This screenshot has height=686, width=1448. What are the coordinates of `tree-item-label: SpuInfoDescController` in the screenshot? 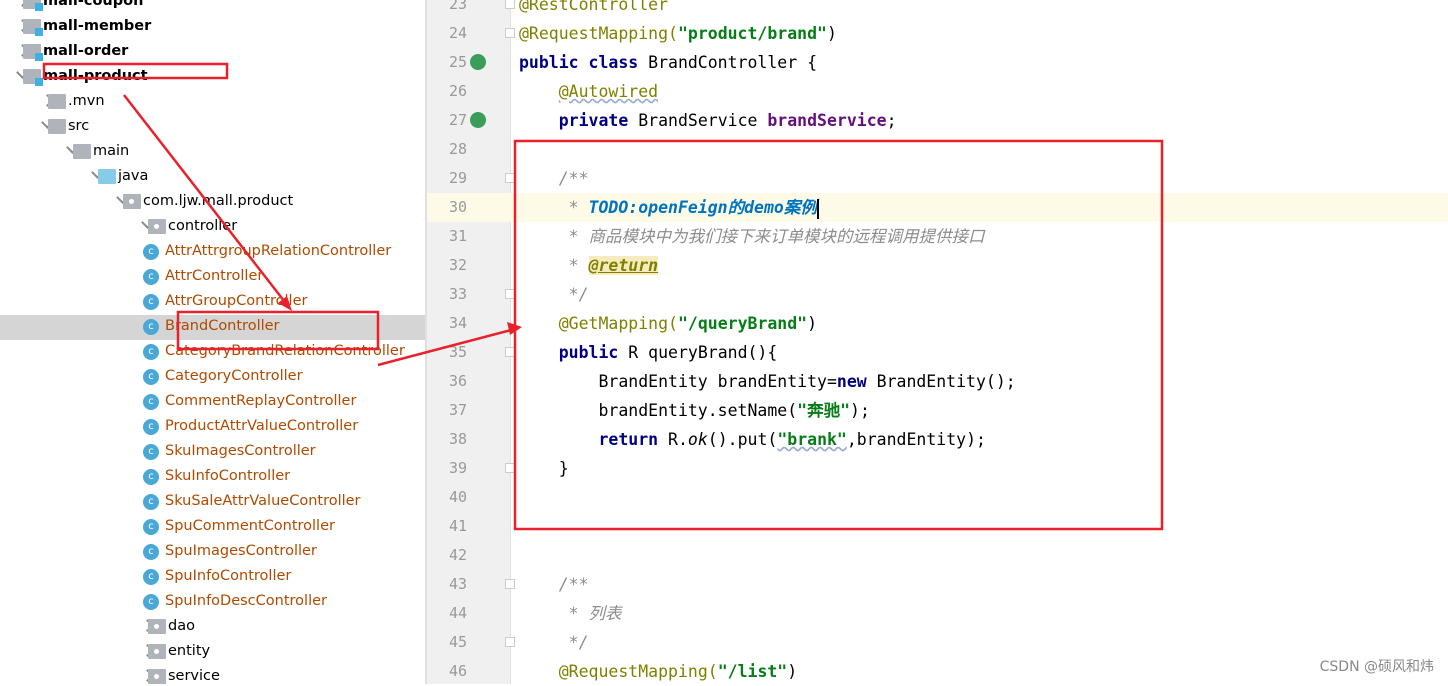 It's located at (246, 601).